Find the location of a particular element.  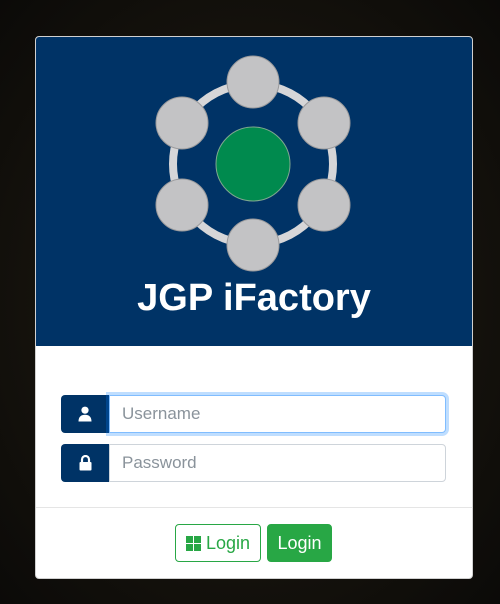

microsoft-login-label: Login is located at coordinates (228, 542).